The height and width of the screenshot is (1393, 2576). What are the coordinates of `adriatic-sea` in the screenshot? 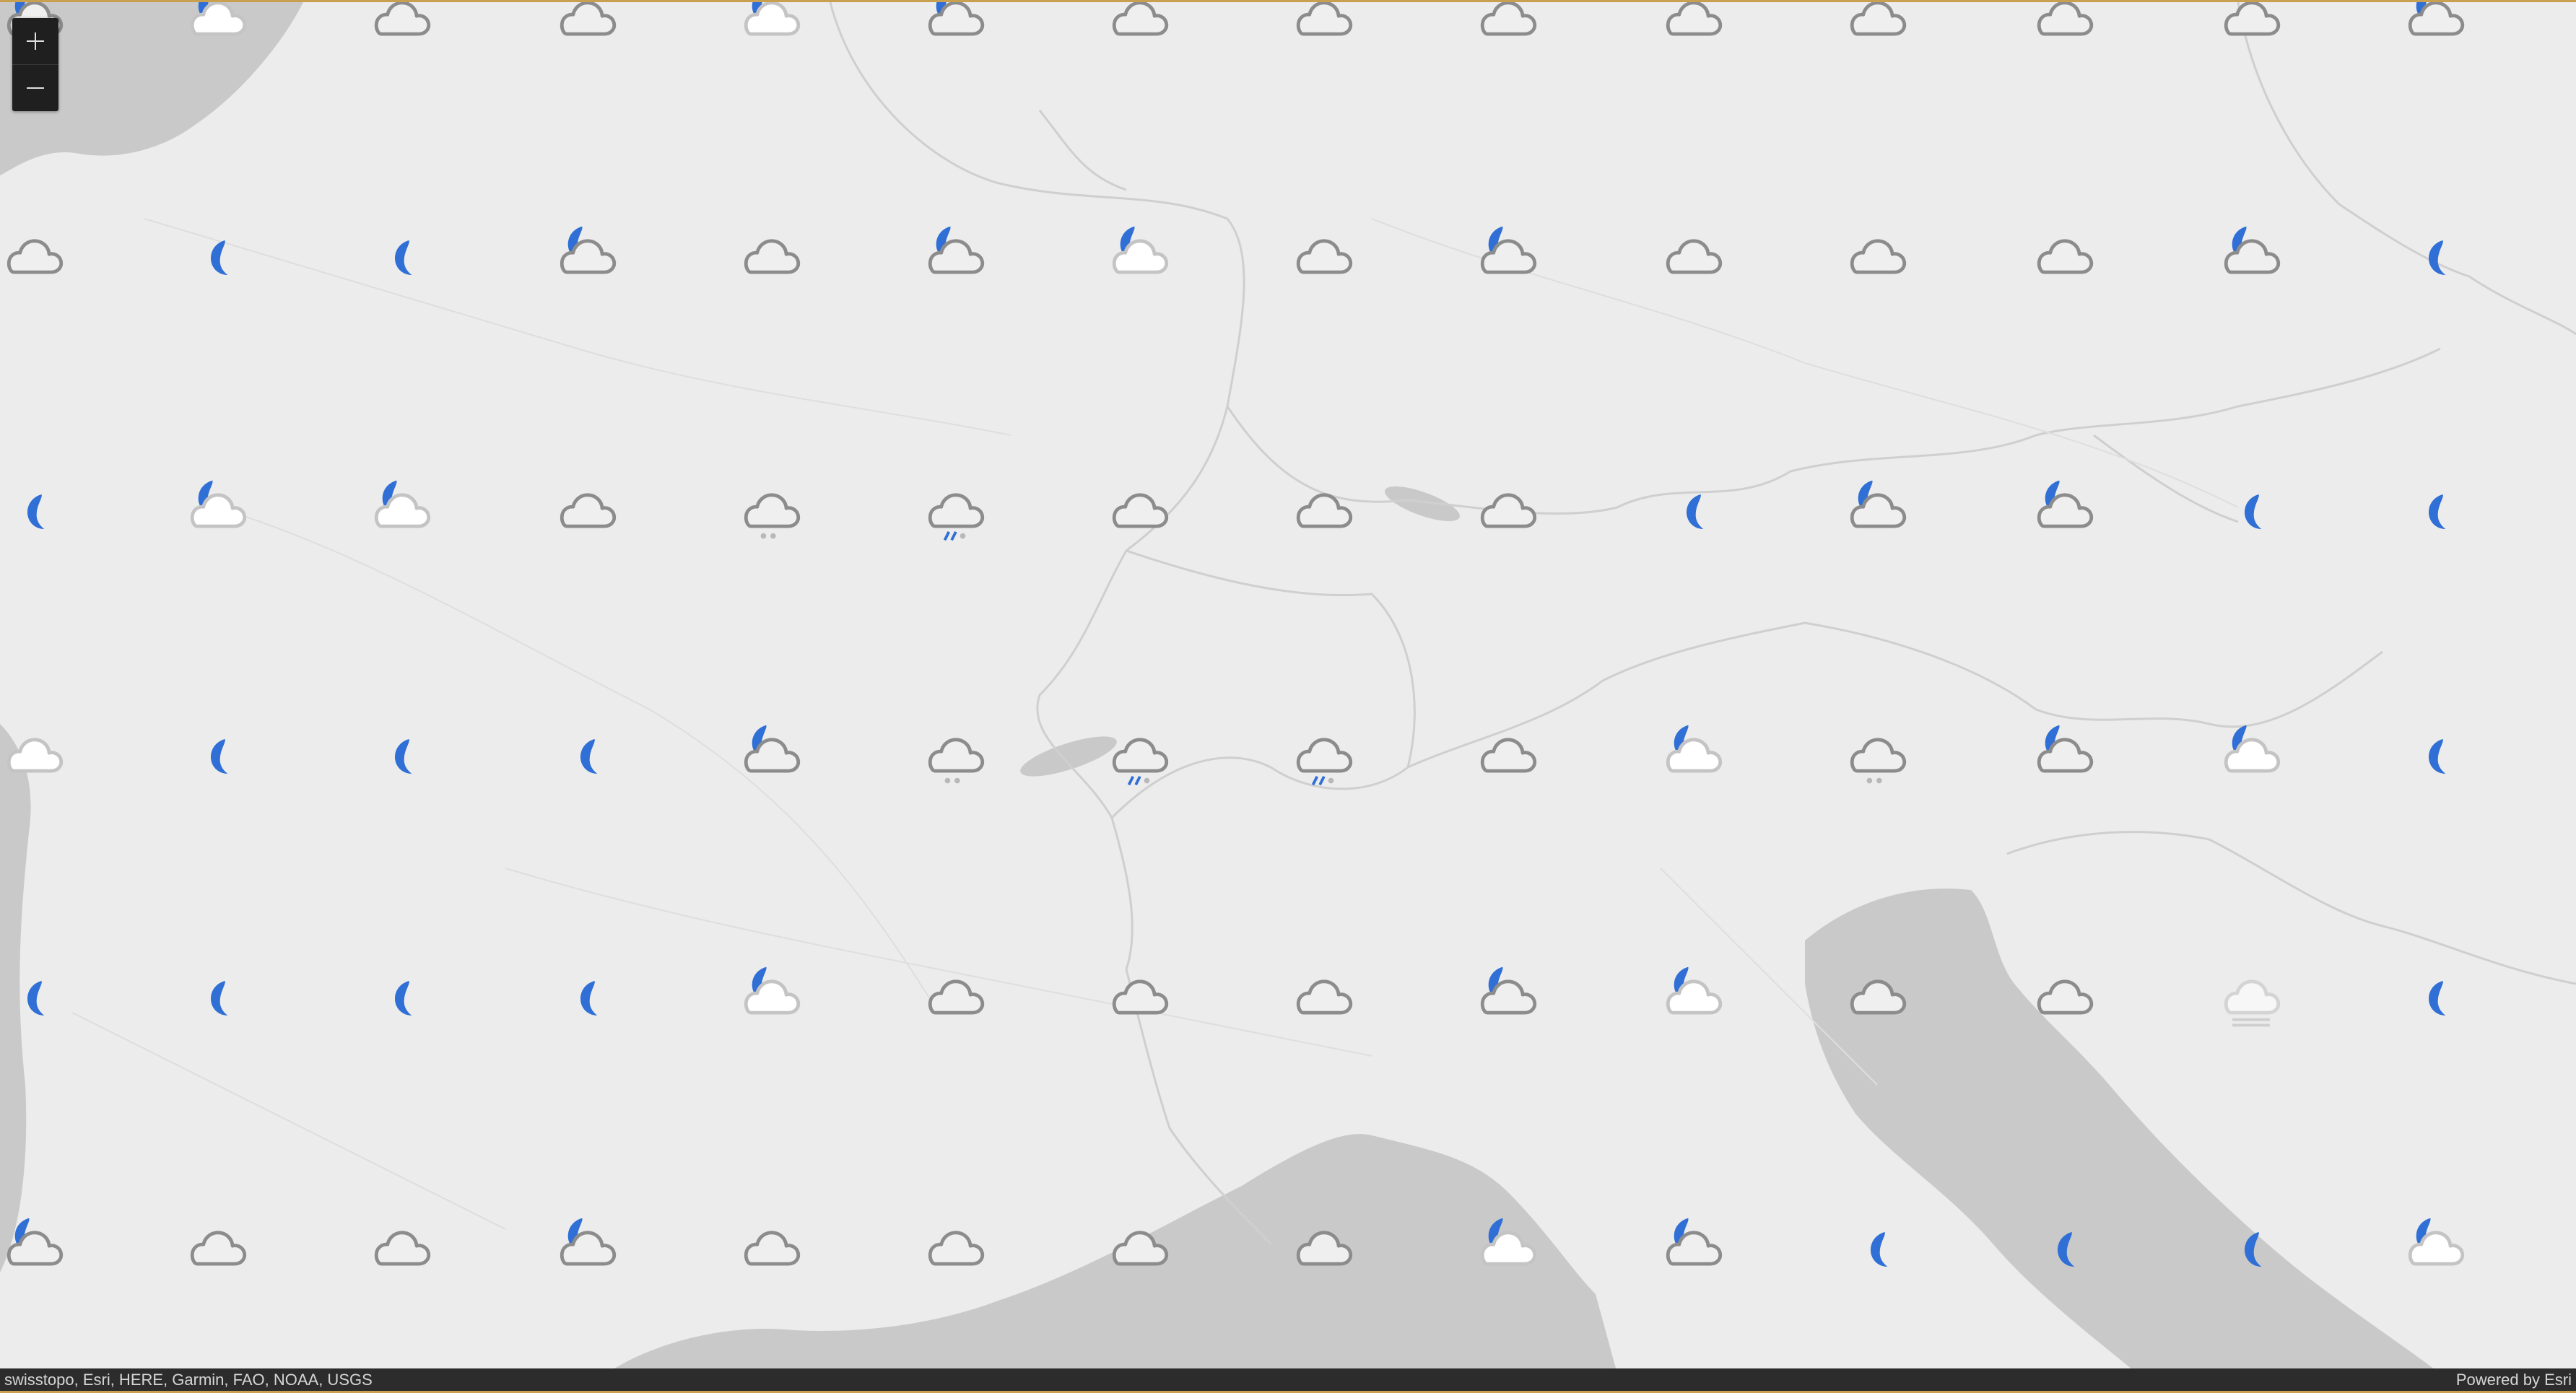 It's located at (2122, 1131).